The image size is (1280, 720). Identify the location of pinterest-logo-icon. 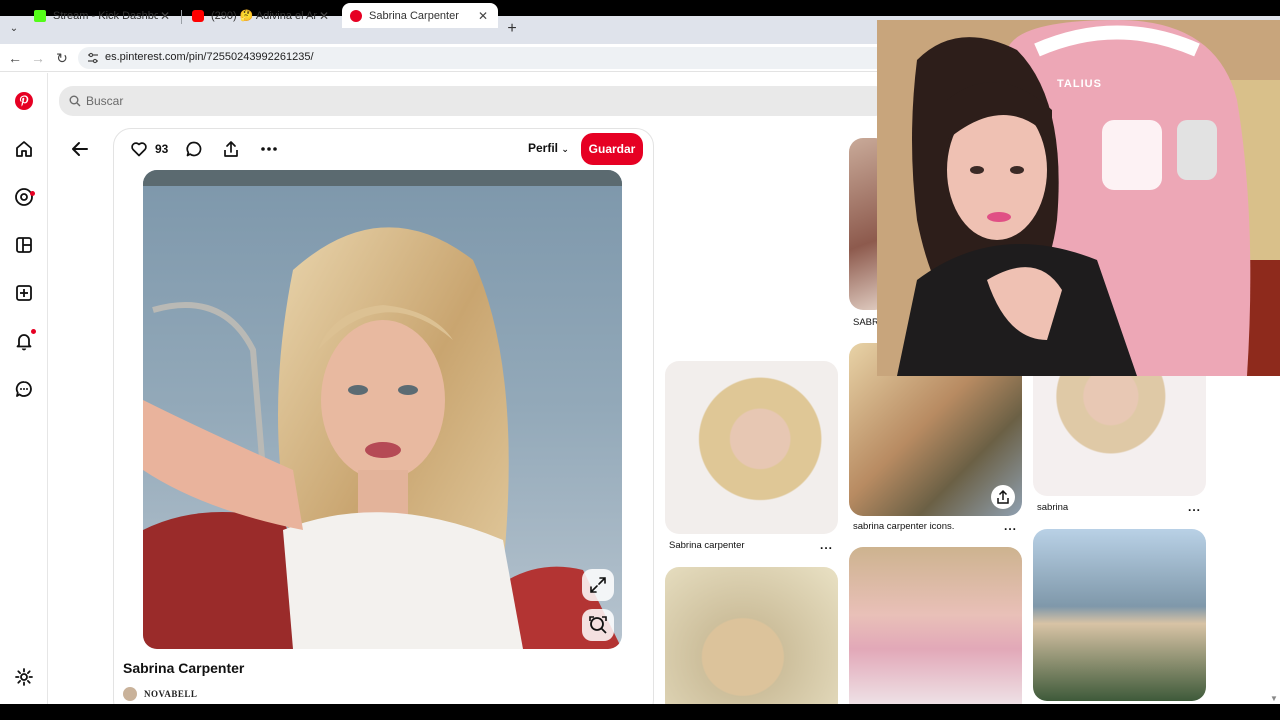
(24, 101).